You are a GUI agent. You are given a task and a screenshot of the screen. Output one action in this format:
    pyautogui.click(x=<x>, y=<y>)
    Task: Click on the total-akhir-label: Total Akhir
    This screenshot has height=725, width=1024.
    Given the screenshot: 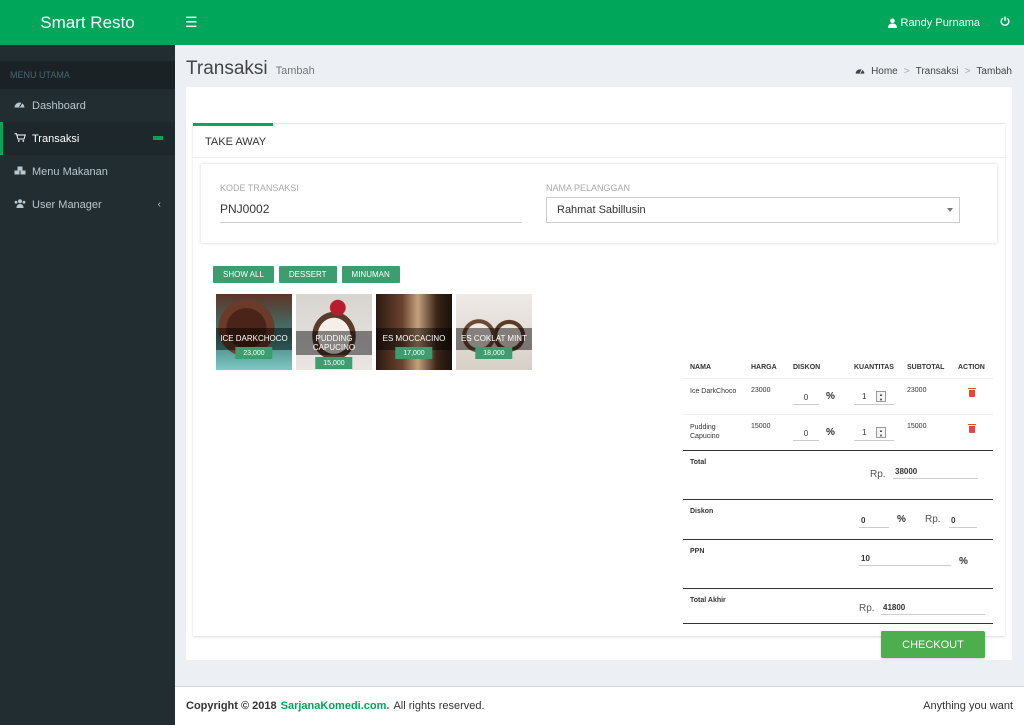 What is the action you would take?
    pyautogui.click(x=708, y=600)
    